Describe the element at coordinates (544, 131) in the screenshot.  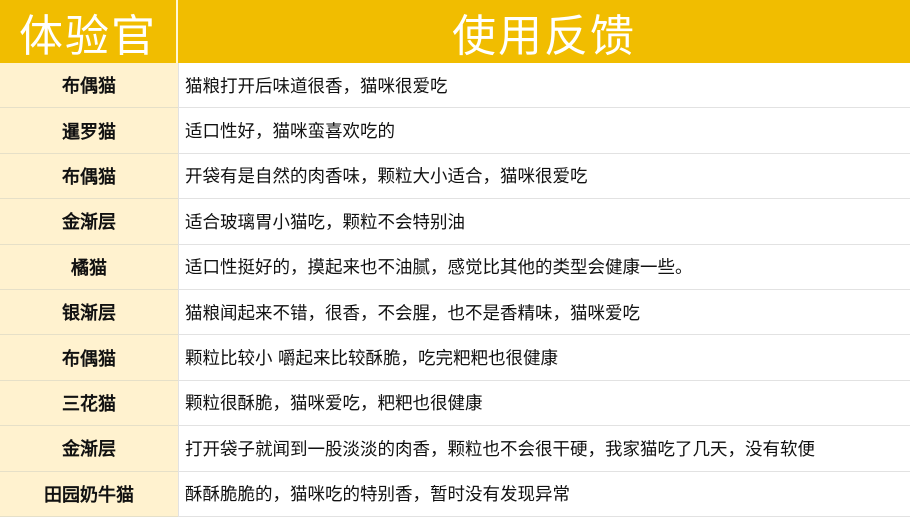
I see `feedback-text: 适口性好，猫咪蛮喜欢吃的` at that location.